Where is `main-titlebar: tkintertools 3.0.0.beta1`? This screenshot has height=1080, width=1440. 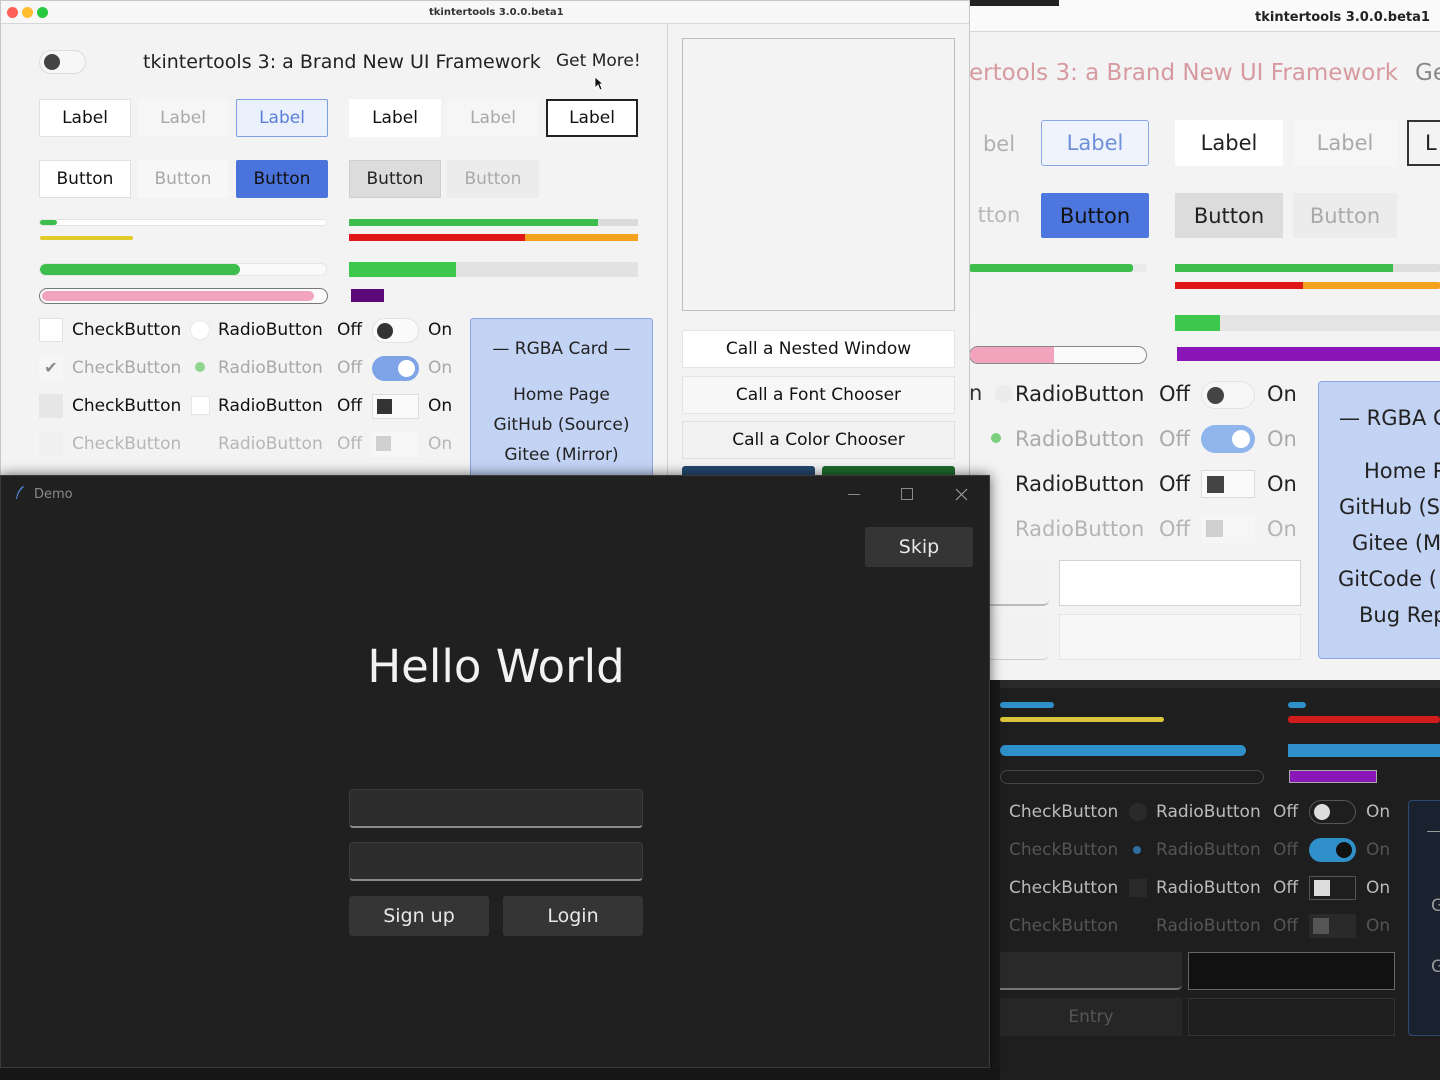
main-titlebar: tkintertools 3.0.0.beta1 is located at coordinates (485, 12).